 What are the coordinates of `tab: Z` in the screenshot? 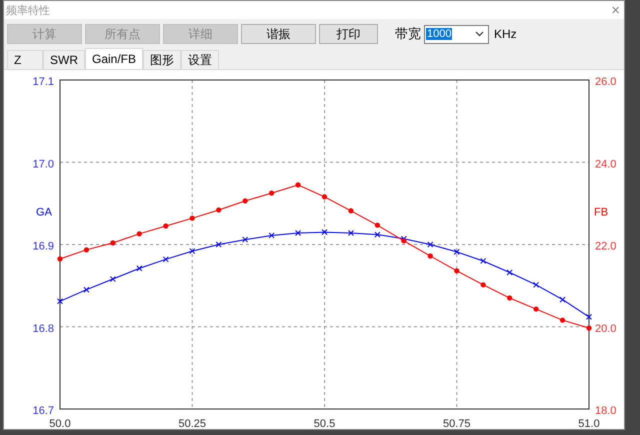 It's located at (25, 59).